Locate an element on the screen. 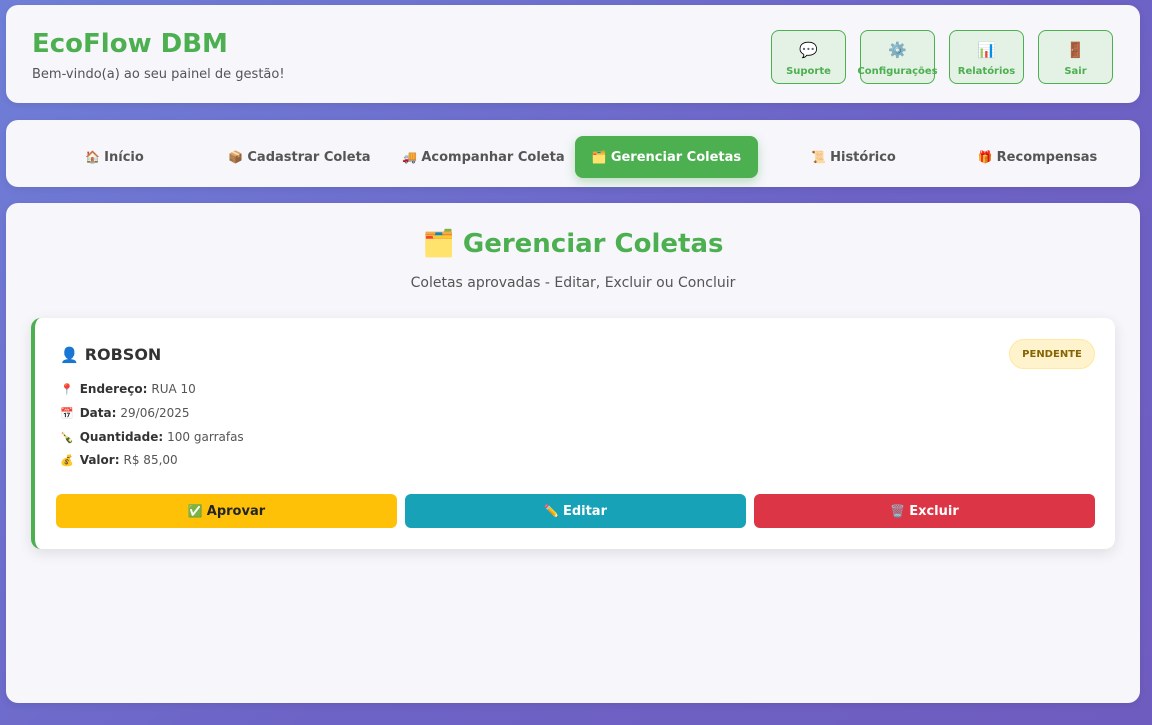 The image size is (1152, 725). tab-acompanhar-coleta: 🚚 Acompanhar Coleta is located at coordinates (483, 157).